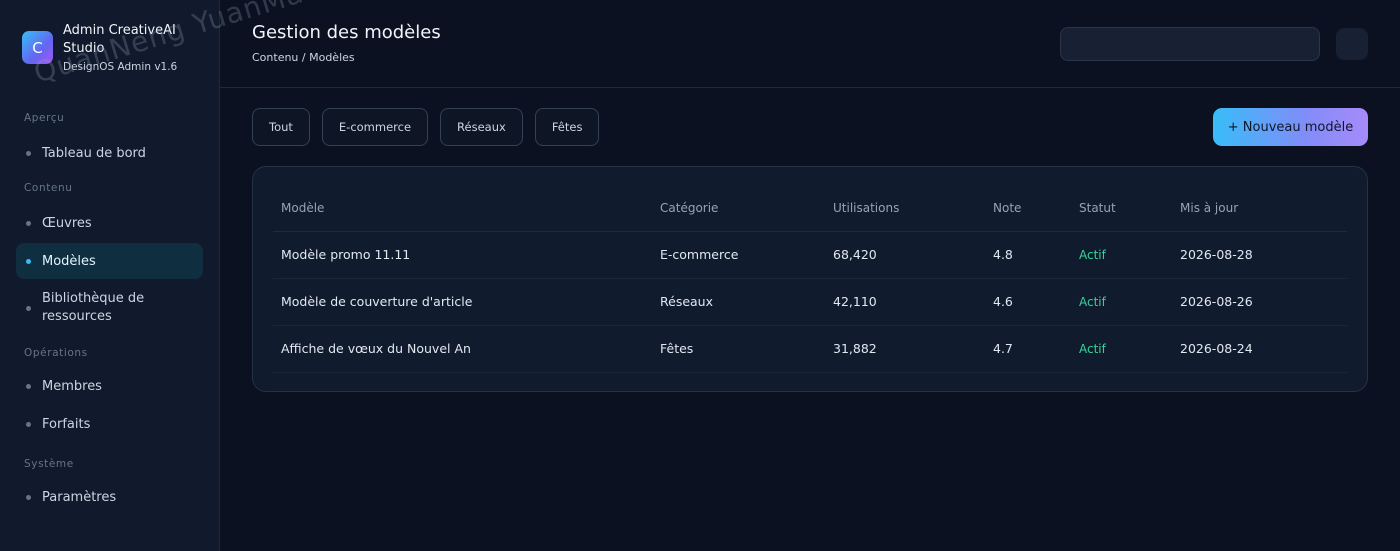 This screenshot has height=551, width=1400. Describe the element at coordinates (905, 208) in the screenshot. I see `column-header-utilisations: Utilisations` at that location.